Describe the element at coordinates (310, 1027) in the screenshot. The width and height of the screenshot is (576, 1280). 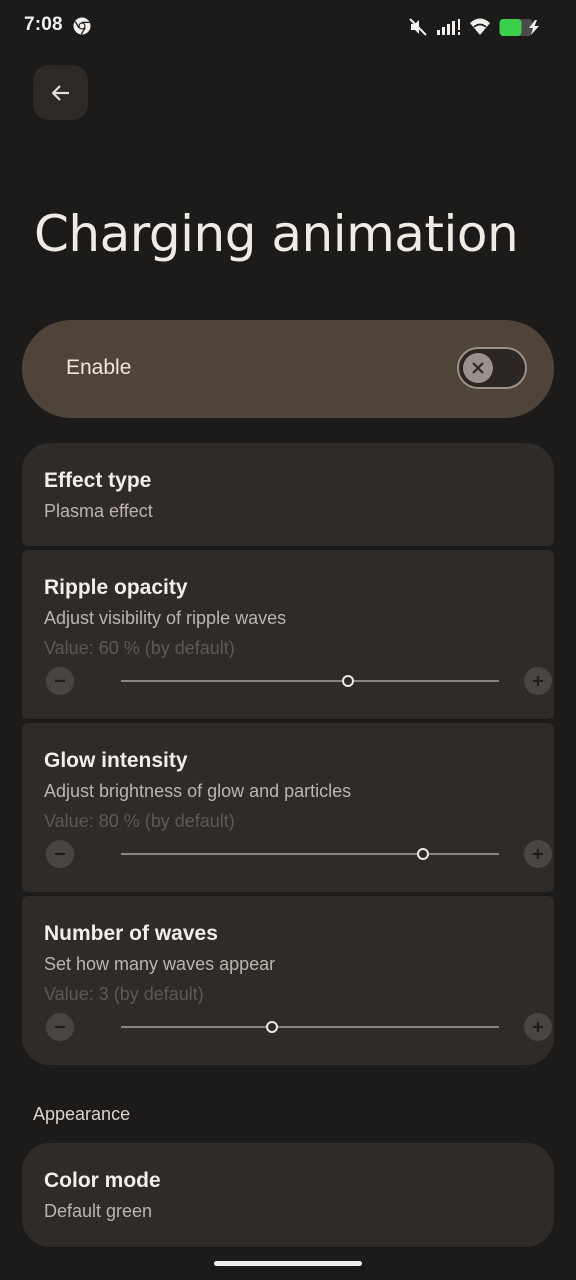
I see `number-of-waves-track` at that location.